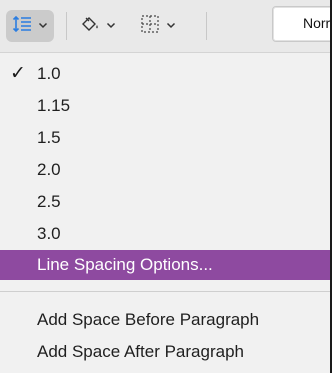  I want to click on menu-item-label: 3.0, so click(49, 233).